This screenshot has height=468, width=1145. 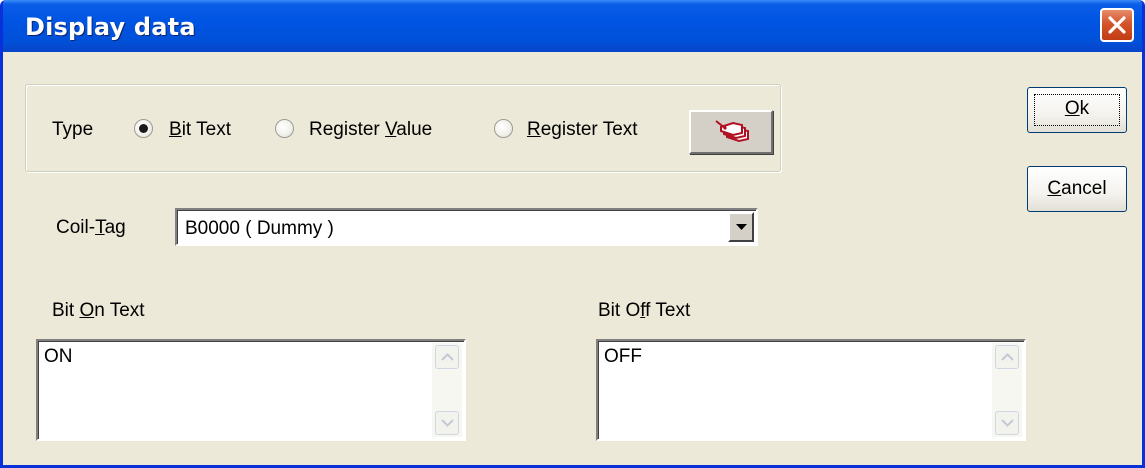 I want to click on cancel-label: Cancel, so click(x=1077, y=188).